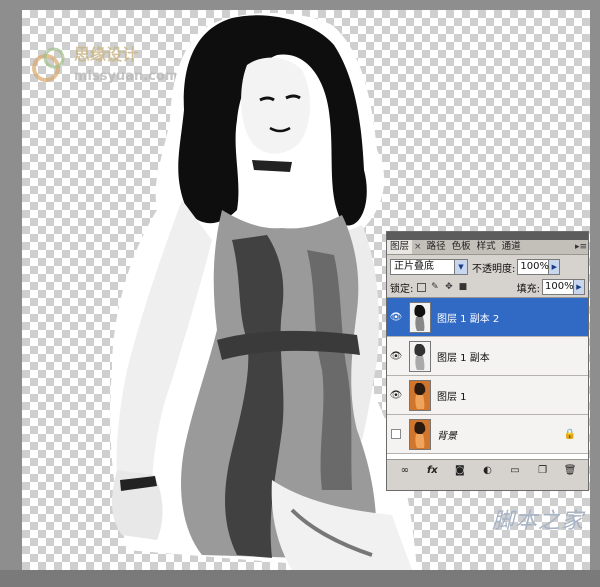 Image resolution: width=600 pixels, height=587 pixels. I want to click on layer-name: 图层 1, so click(452, 395).